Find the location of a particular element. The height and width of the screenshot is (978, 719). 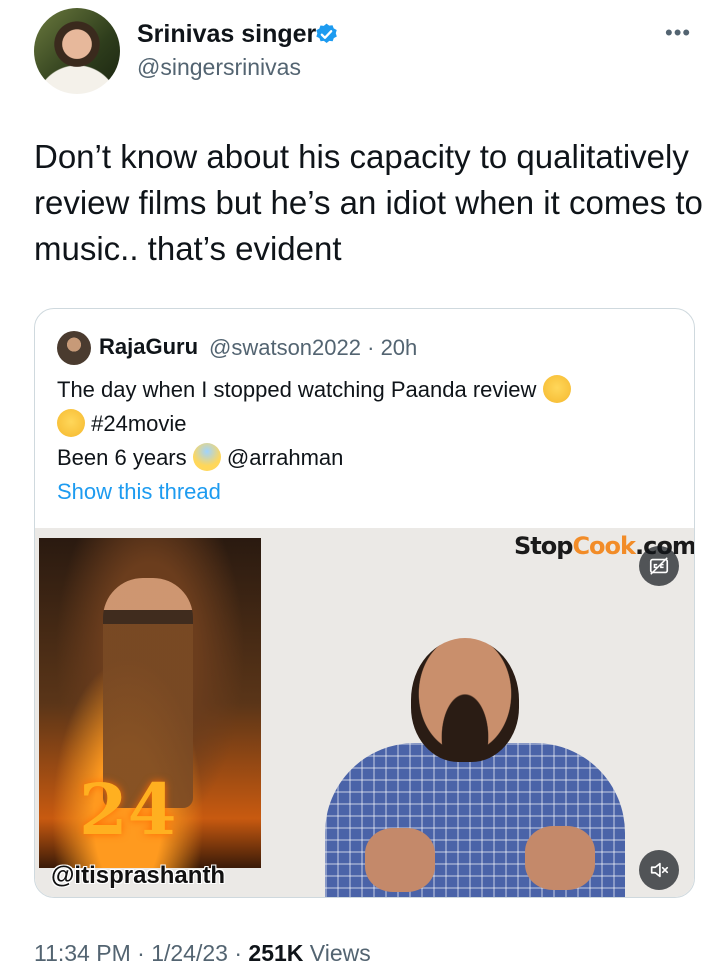

mute-button is located at coordinates (659, 870).